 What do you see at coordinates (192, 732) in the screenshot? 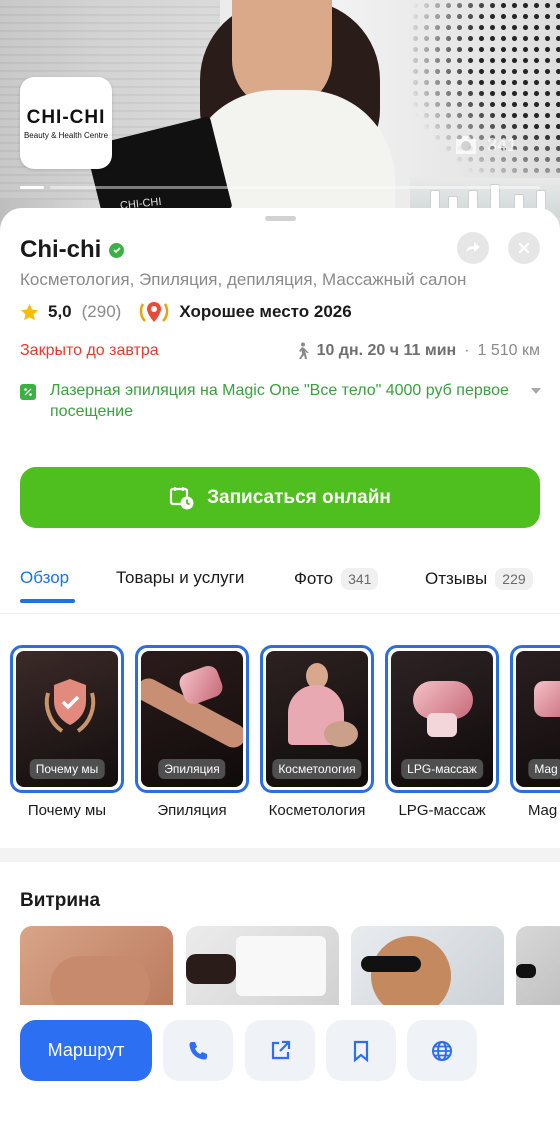
I see `story-item: Эпиляция Эпиляция` at bounding box center [192, 732].